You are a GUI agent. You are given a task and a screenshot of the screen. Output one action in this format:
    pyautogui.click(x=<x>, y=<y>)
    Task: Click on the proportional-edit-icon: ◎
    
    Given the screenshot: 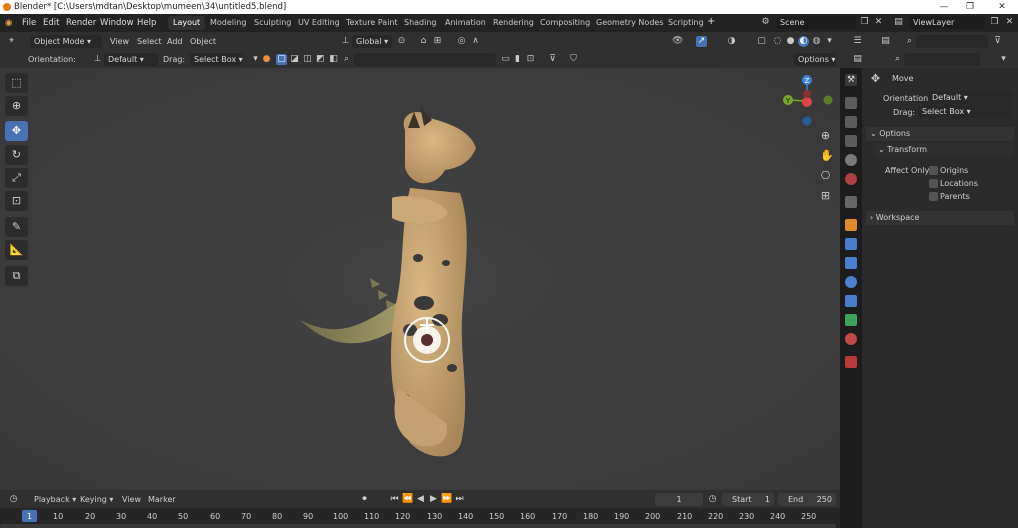 What is the action you would take?
    pyautogui.click(x=461, y=41)
    